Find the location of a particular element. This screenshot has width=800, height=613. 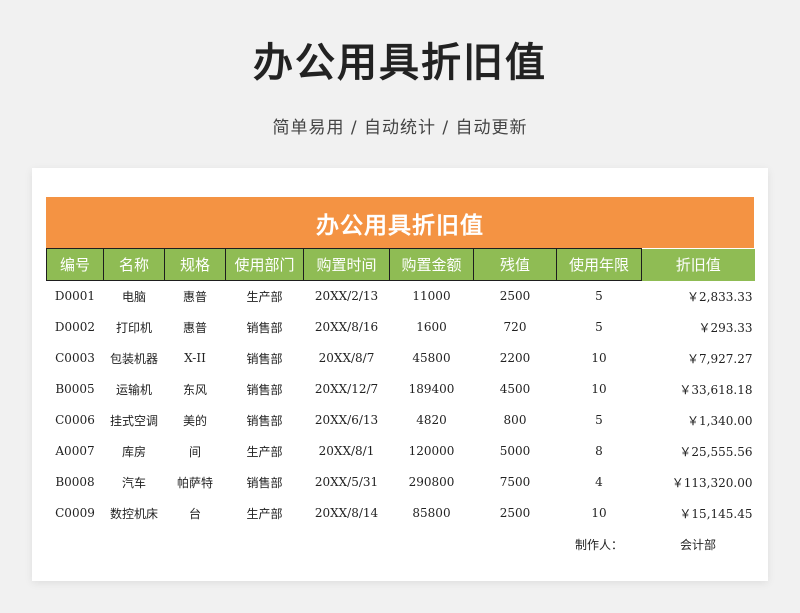

table-cell: ￥33,618.18 is located at coordinates (698, 389).